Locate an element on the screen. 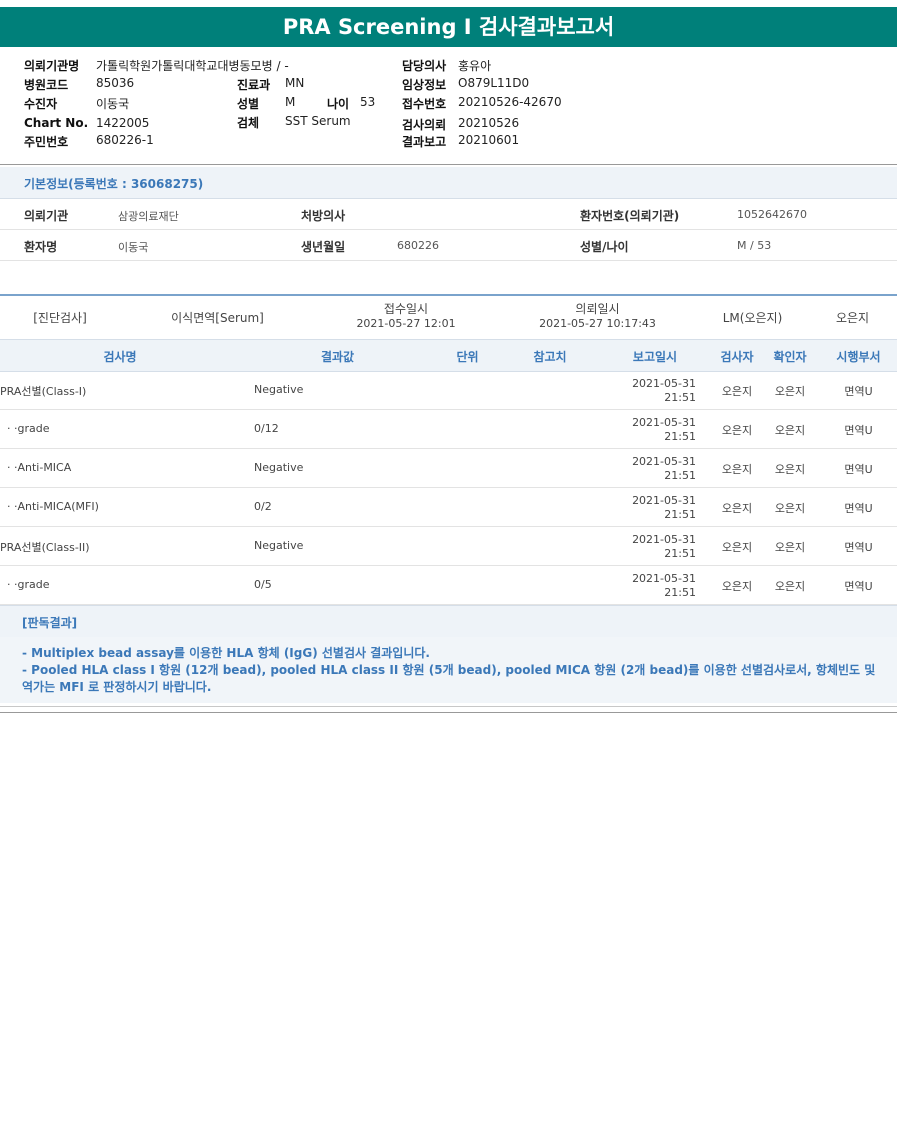 The width and height of the screenshot is (897, 1148). cell-name: · ·Anti-MICA is located at coordinates (36, 467).